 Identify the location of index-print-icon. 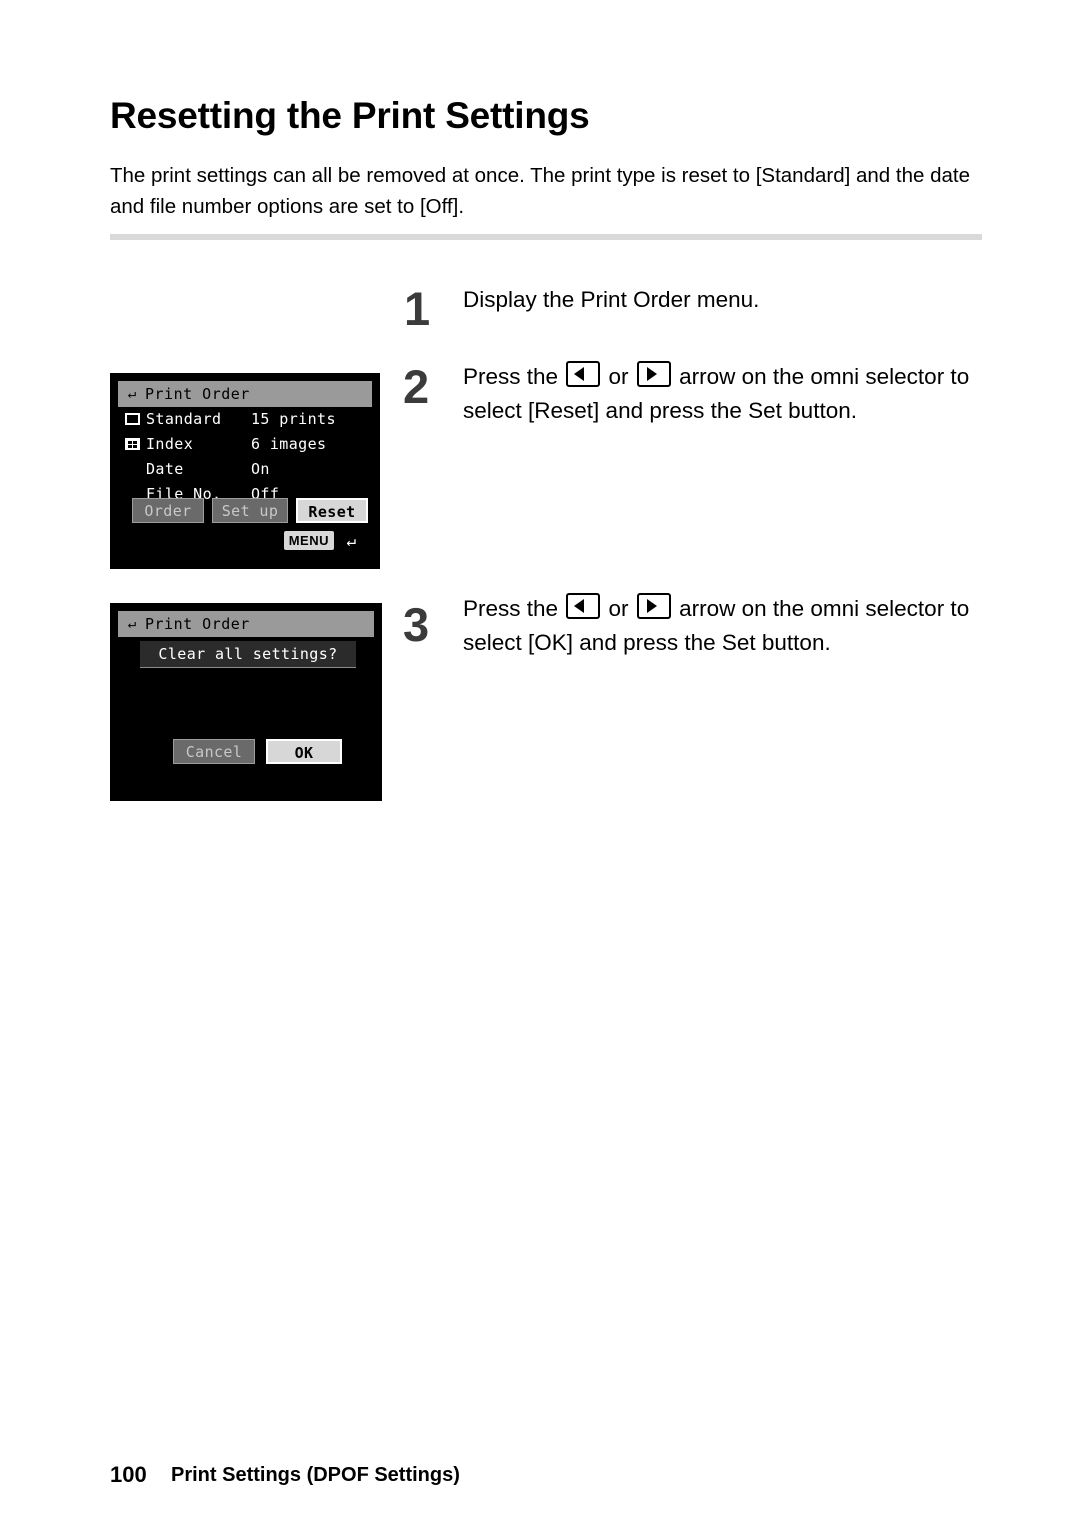
(132, 444).